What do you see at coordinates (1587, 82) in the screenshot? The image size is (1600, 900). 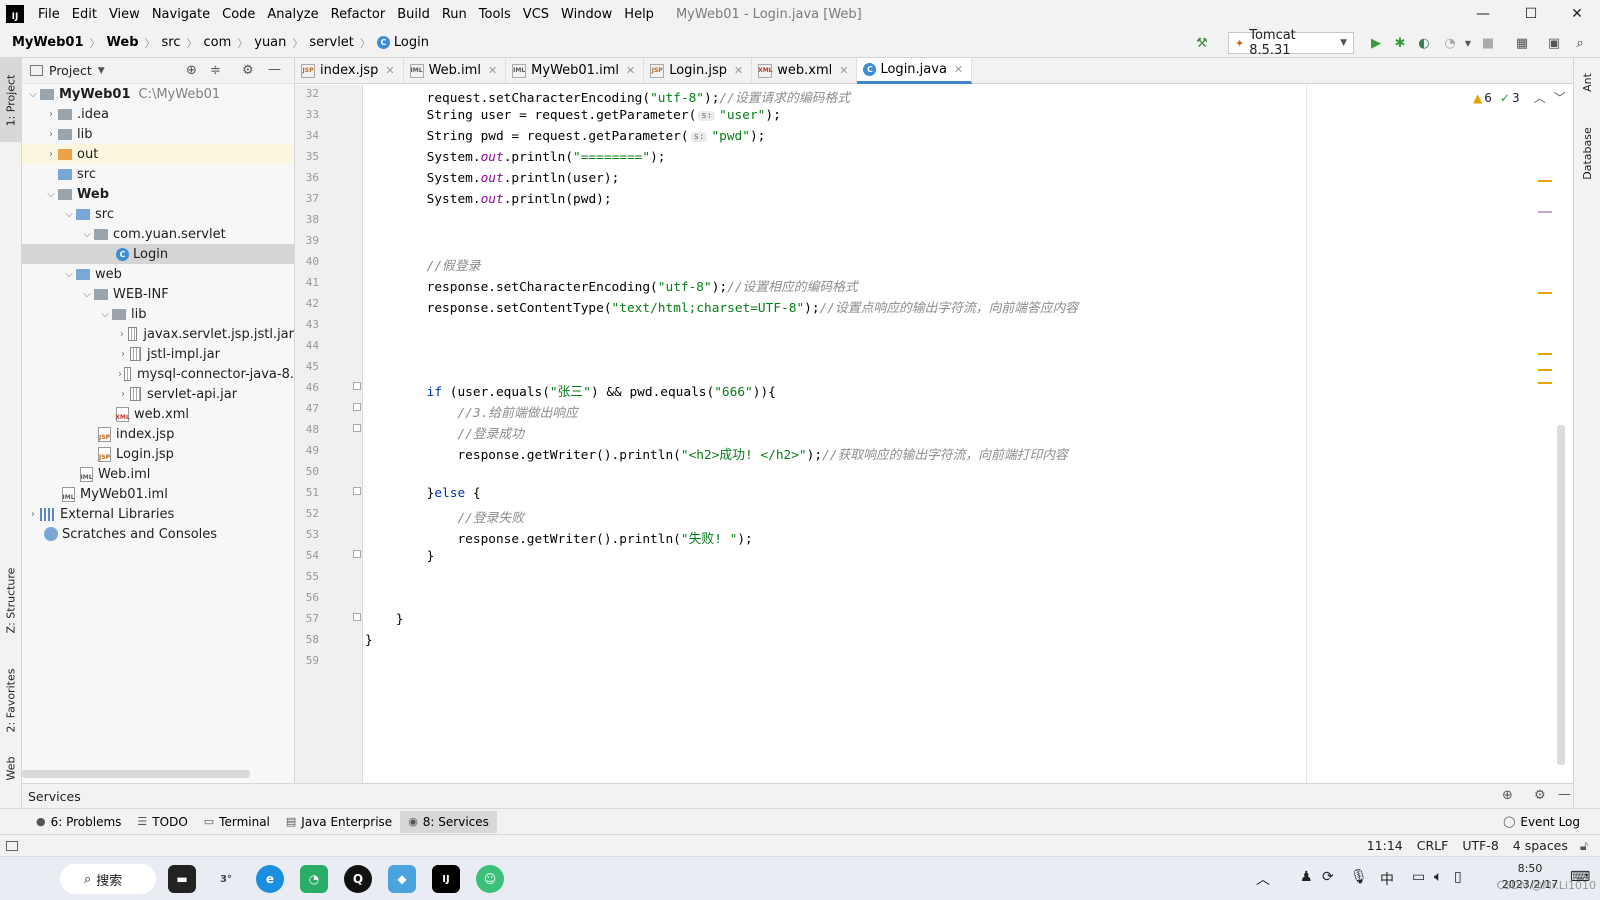 I see `ant-tool-tab: Ant` at bounding box center [1587, 82].